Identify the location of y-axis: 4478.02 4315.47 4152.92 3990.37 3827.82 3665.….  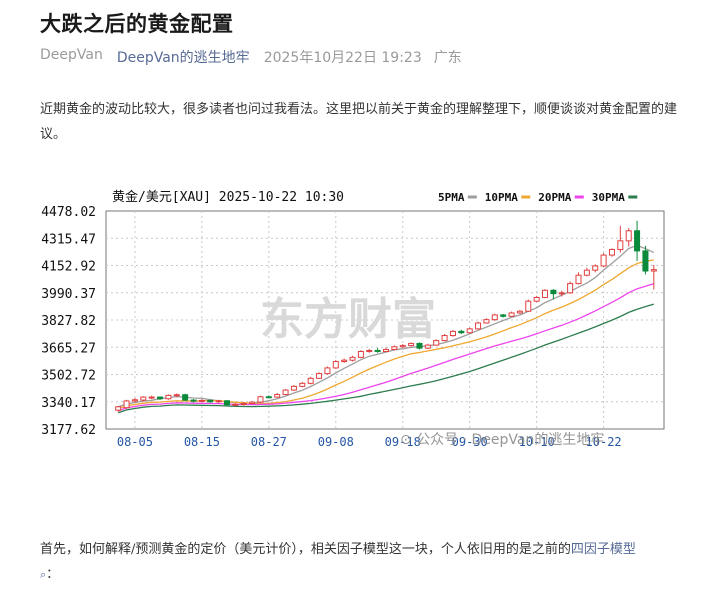
(68, 321).